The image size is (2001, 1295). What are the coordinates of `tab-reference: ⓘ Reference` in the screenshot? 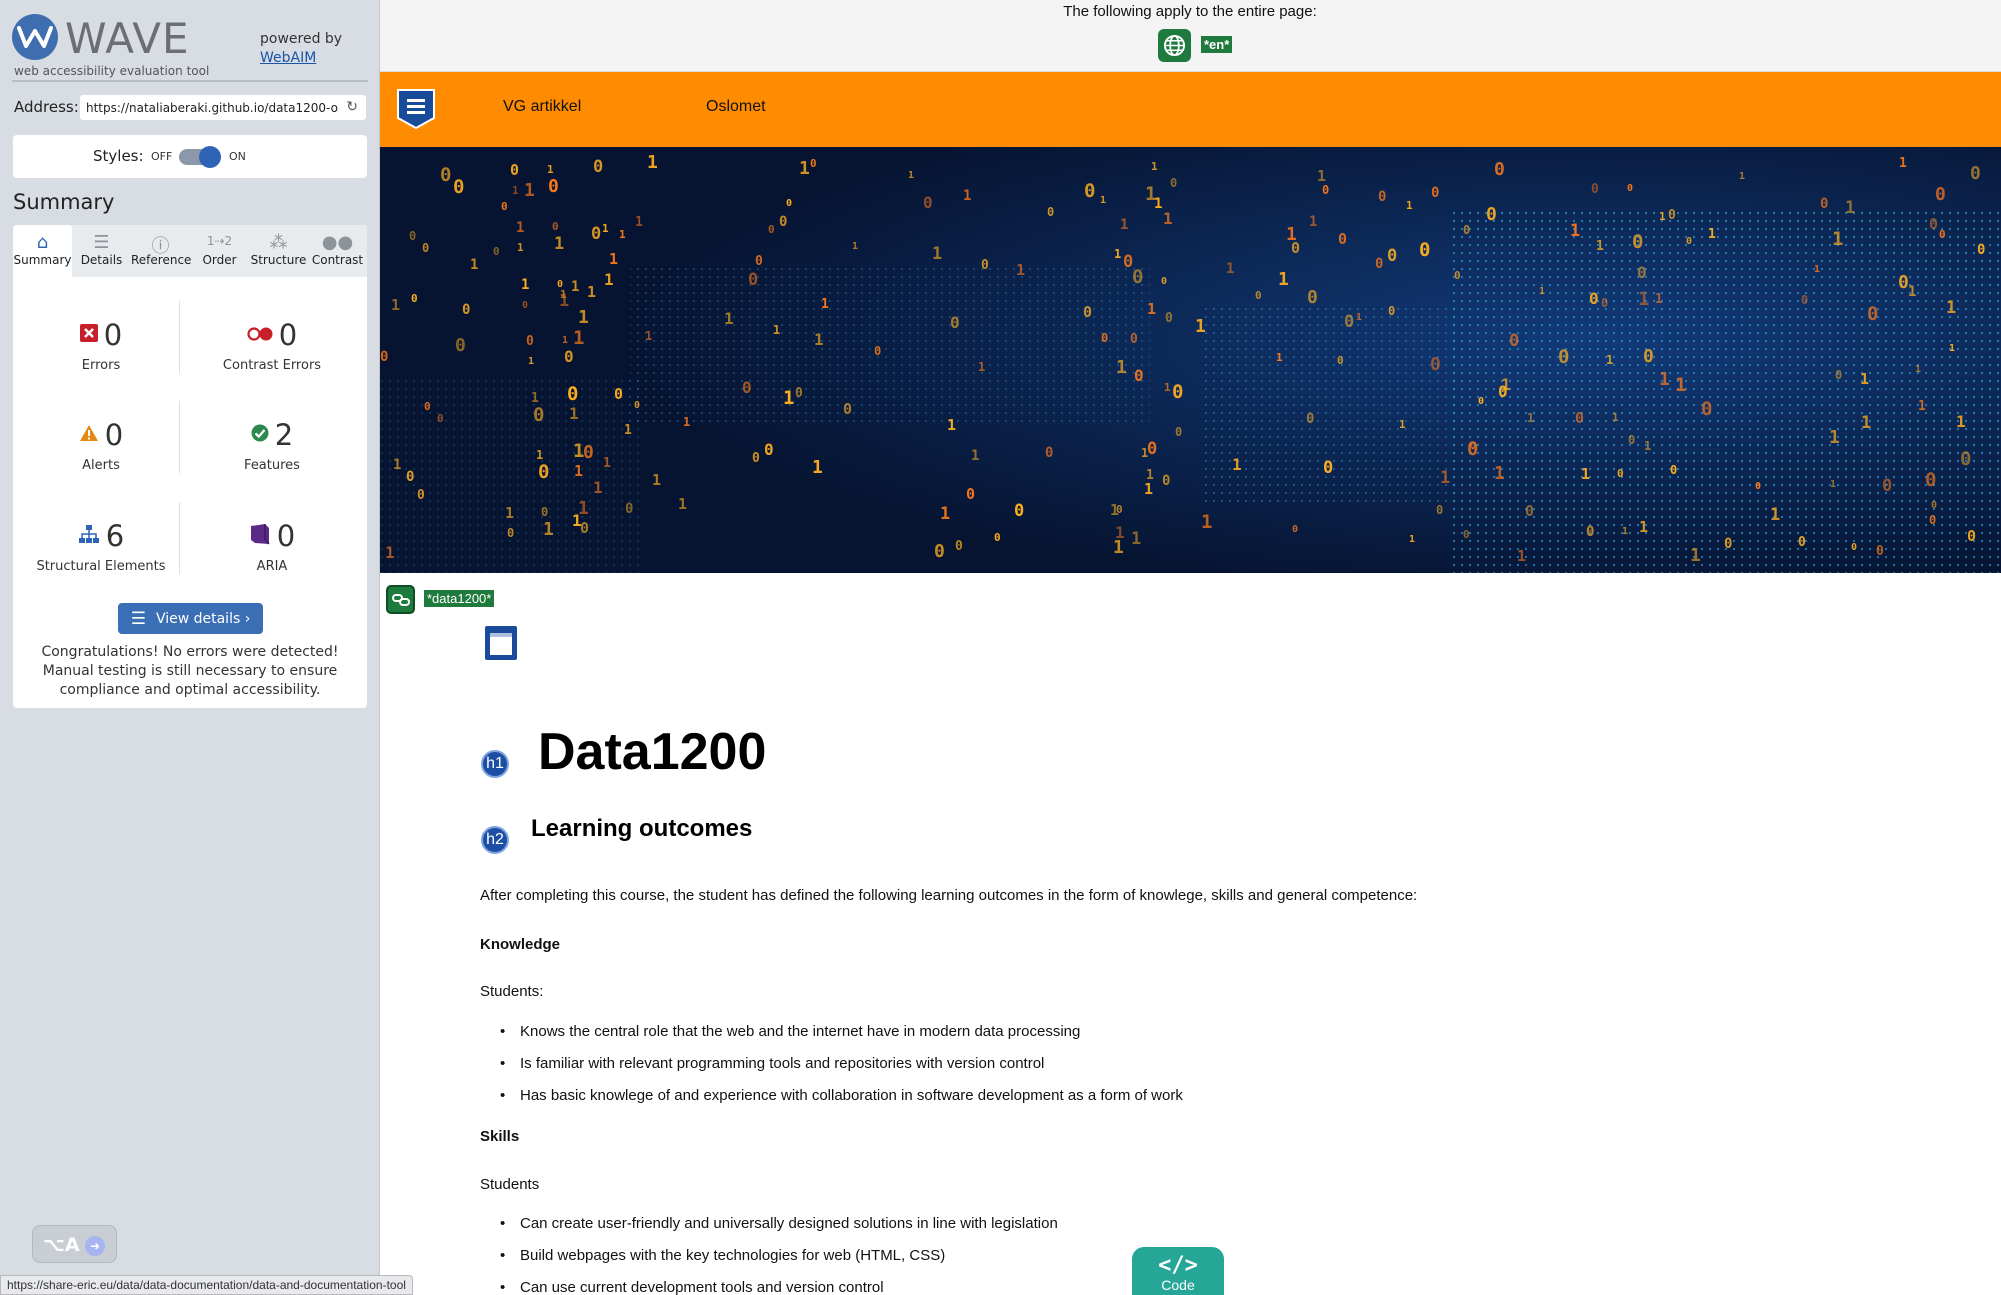 It's located at (161, 251).